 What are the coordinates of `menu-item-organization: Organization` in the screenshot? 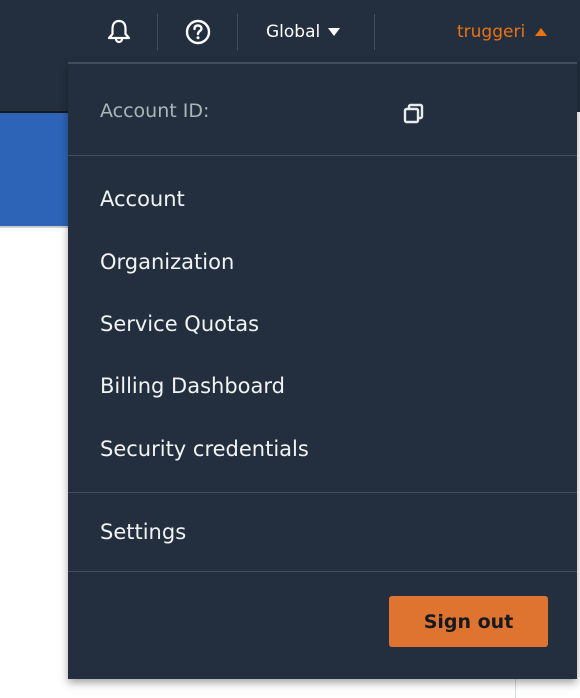 It's located at (167, 262).